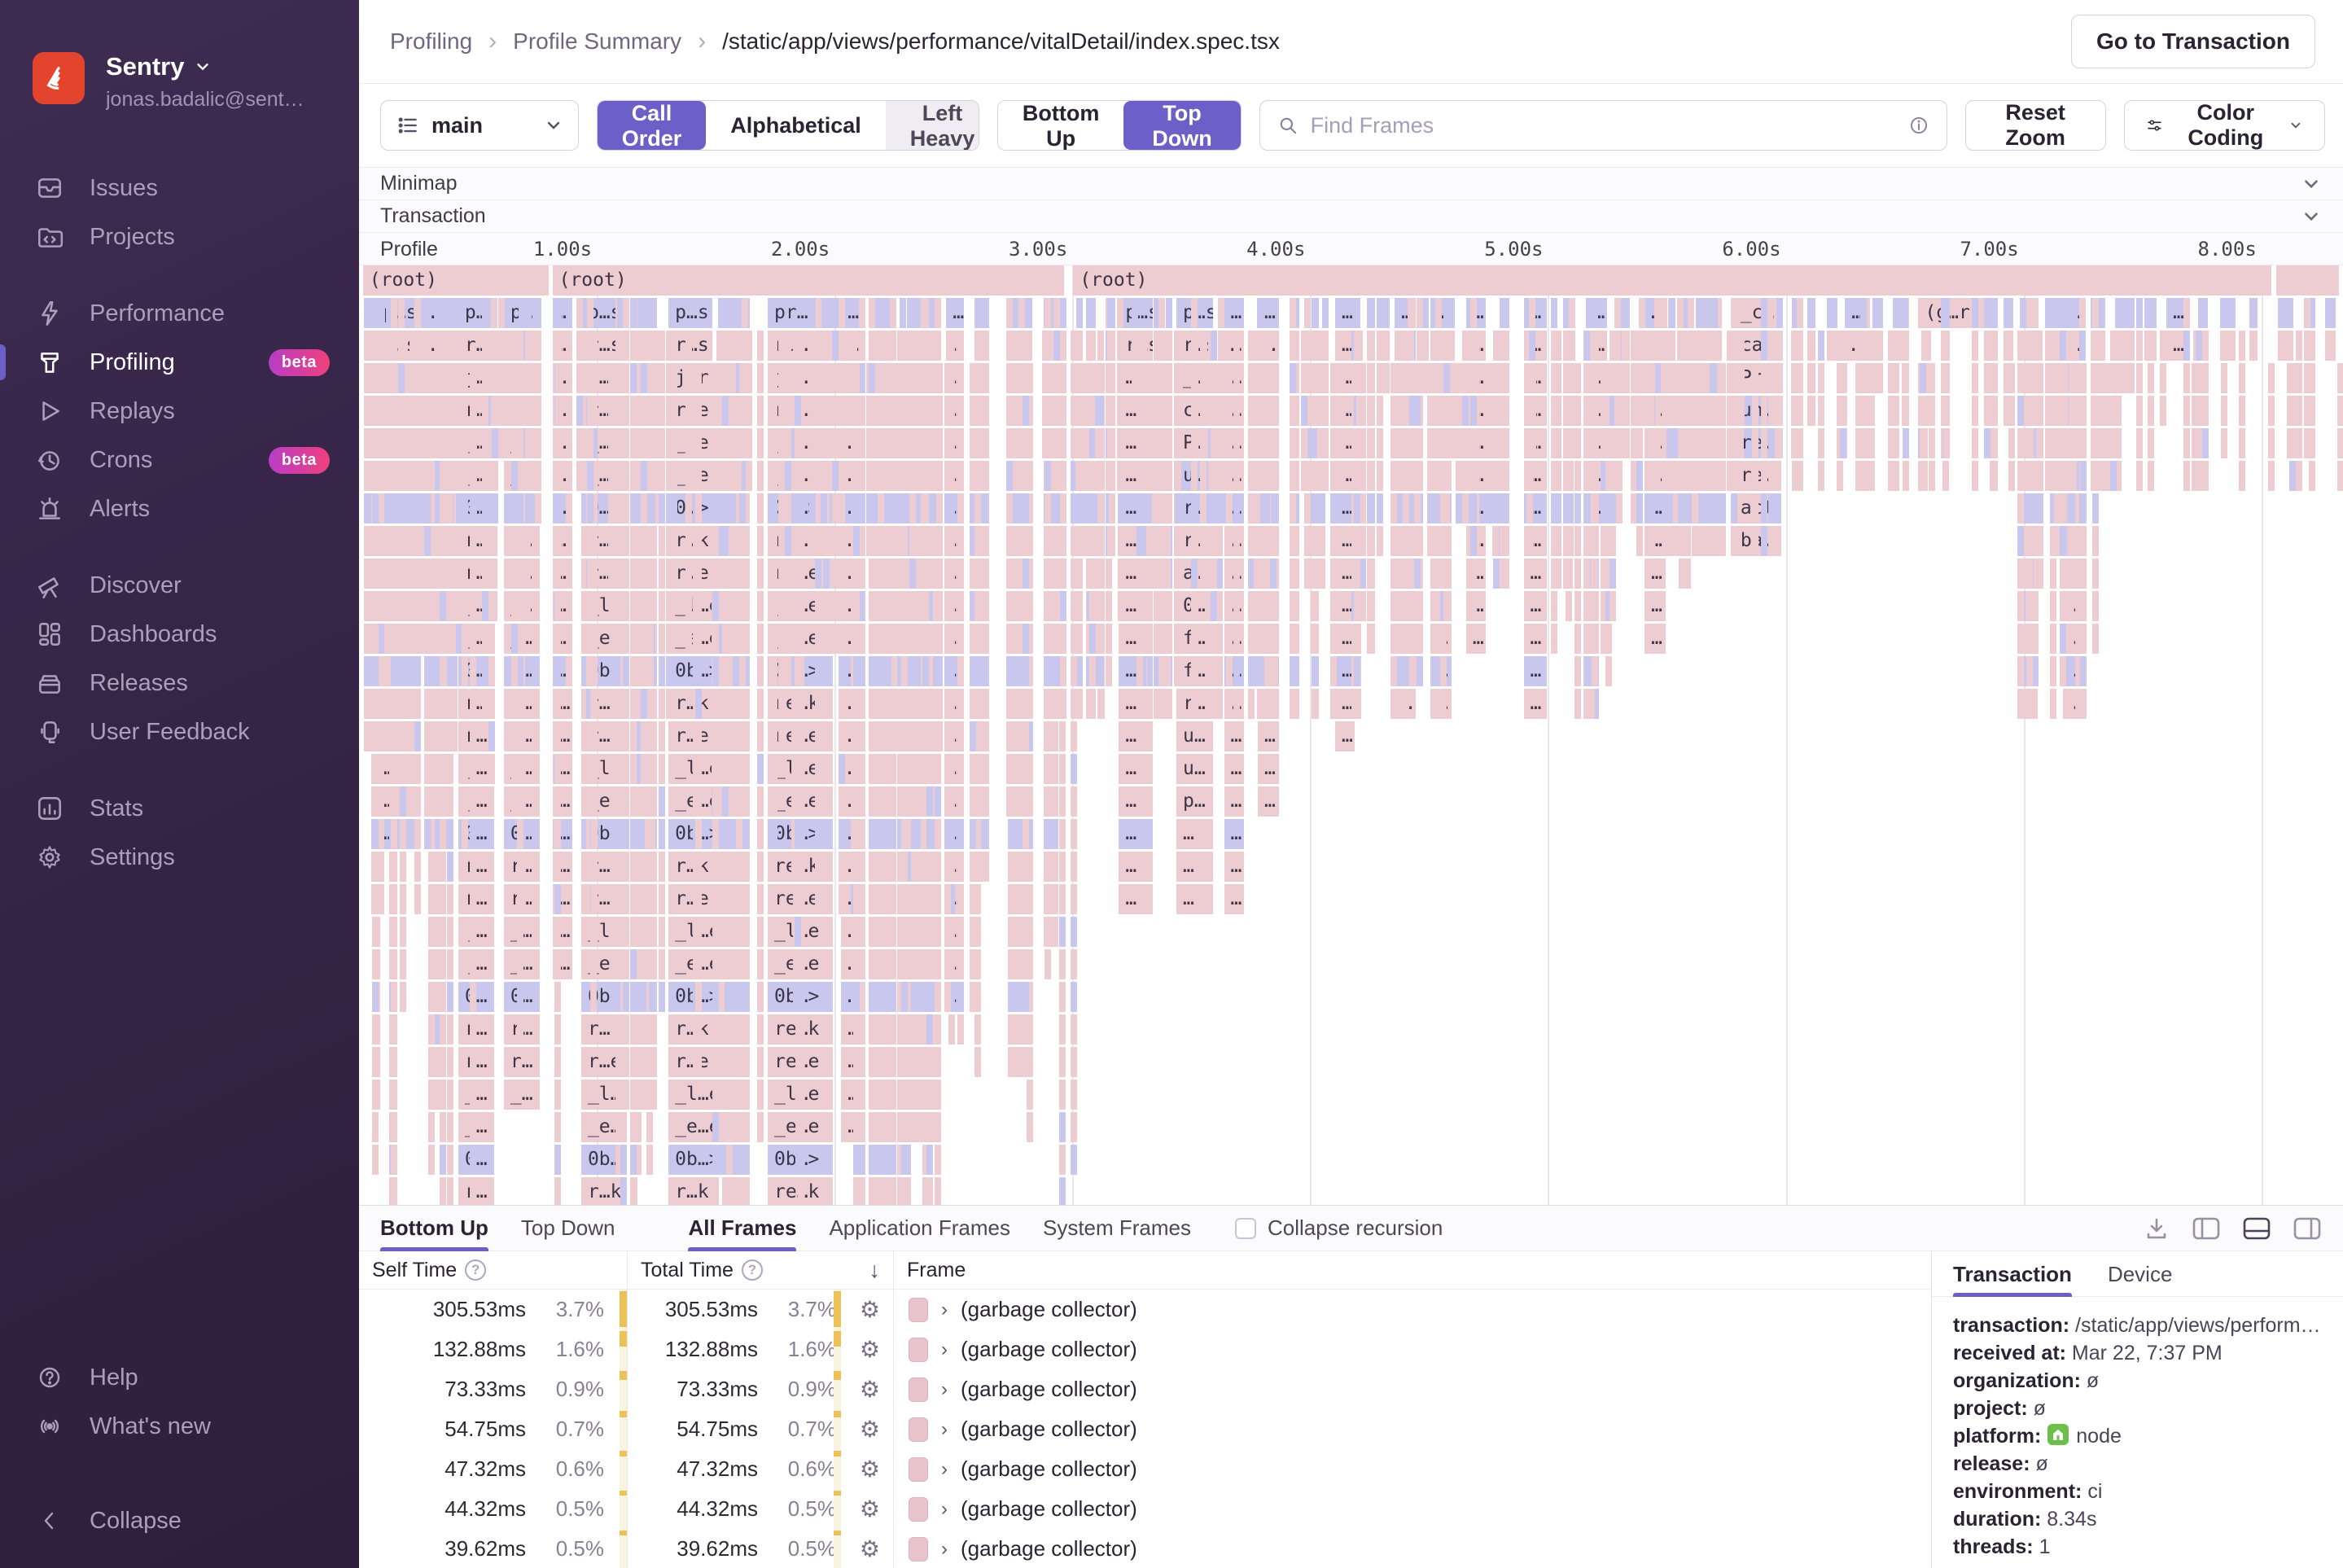 The width and height of the screenshot is (2343, 1568). What do you see at coordinates (2256, 1228) in the screenshot?
I see `dock-bottom-button` at bounding box center [2256, 1228].